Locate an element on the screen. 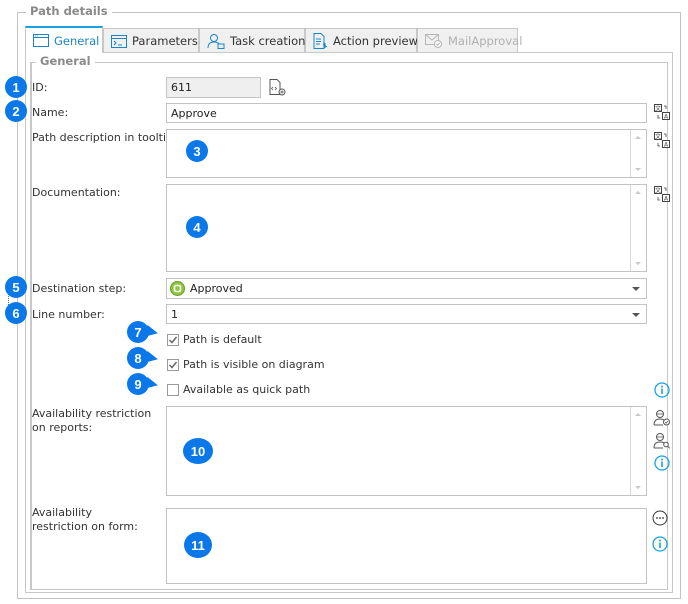  step-status-icon is located at coordinates (177, 288).